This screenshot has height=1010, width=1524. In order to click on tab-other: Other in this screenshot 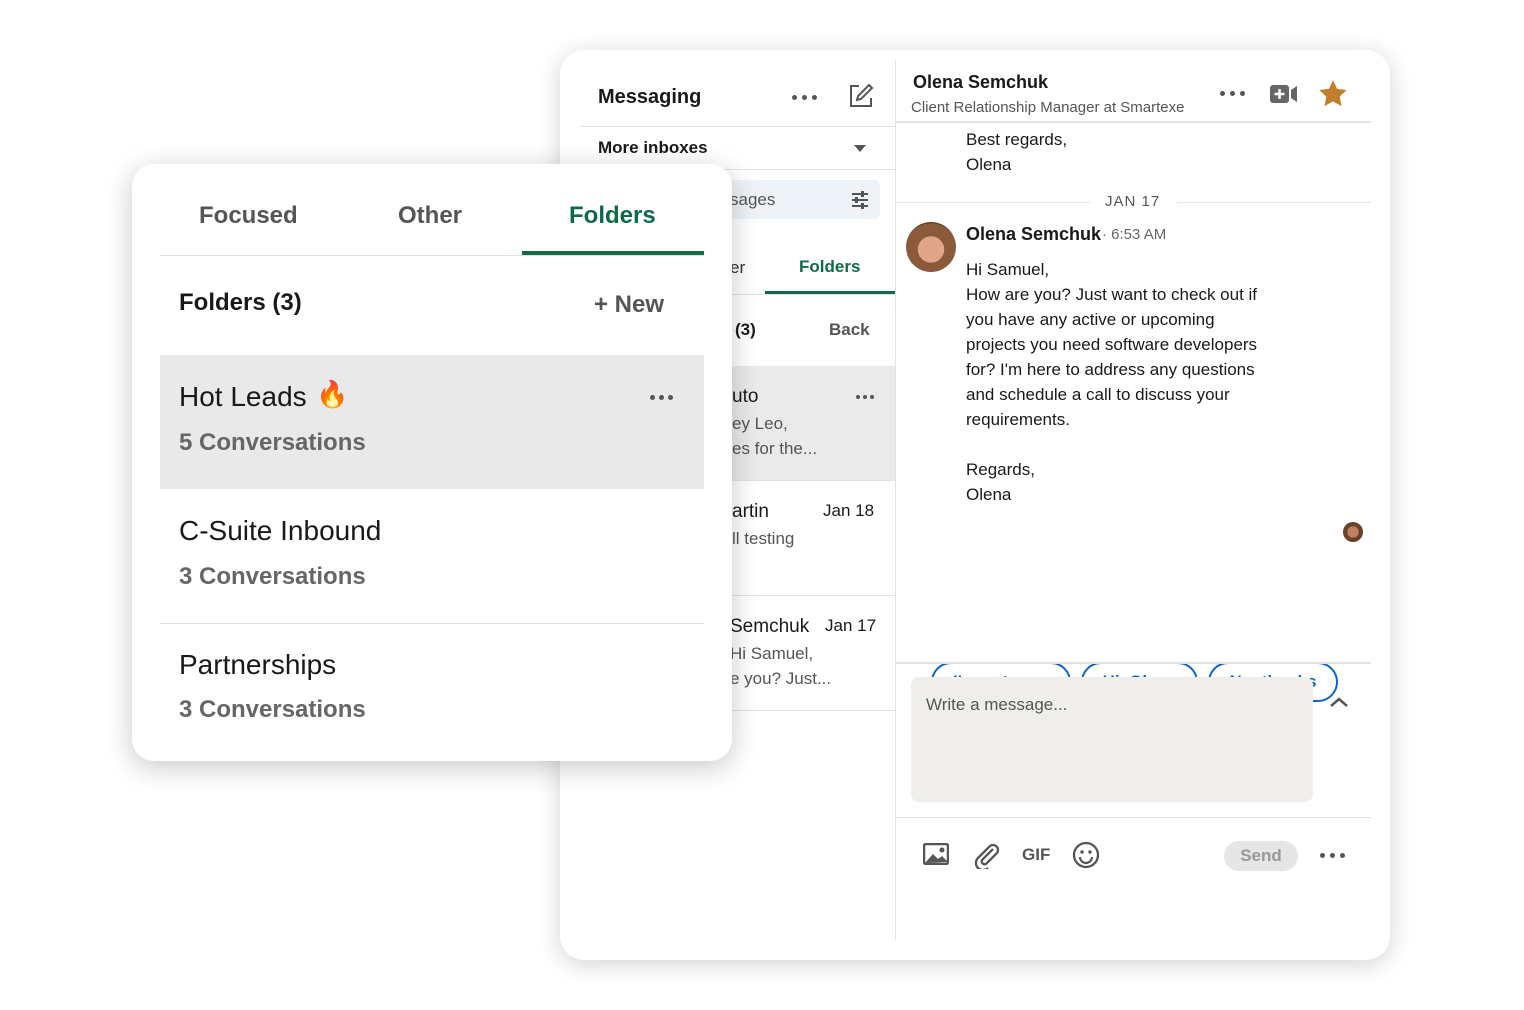, I will do `click(430, 216)`.